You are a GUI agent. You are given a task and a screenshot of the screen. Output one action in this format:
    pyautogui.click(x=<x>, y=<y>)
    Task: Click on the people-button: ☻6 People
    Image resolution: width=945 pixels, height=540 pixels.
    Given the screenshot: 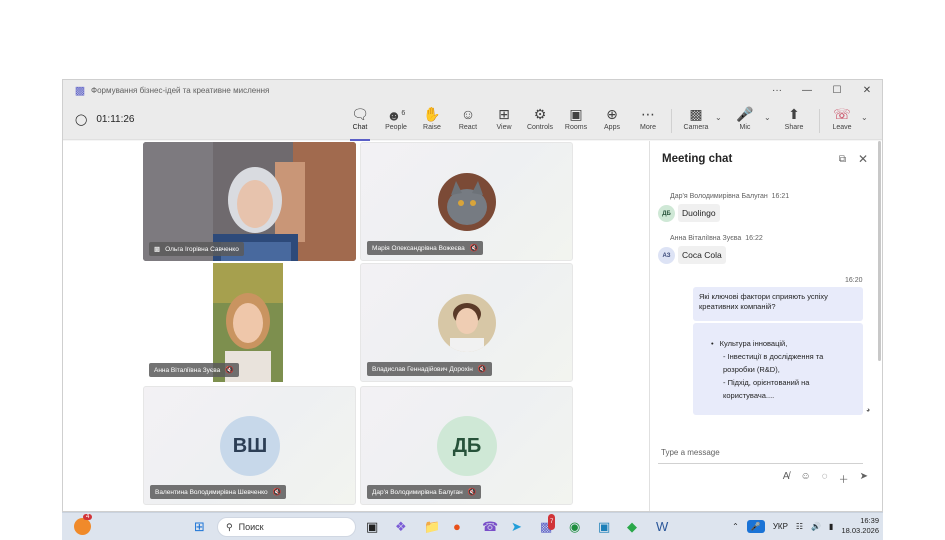 What is the action you would take?
    pyautogui.click(x=396, y=121)
    